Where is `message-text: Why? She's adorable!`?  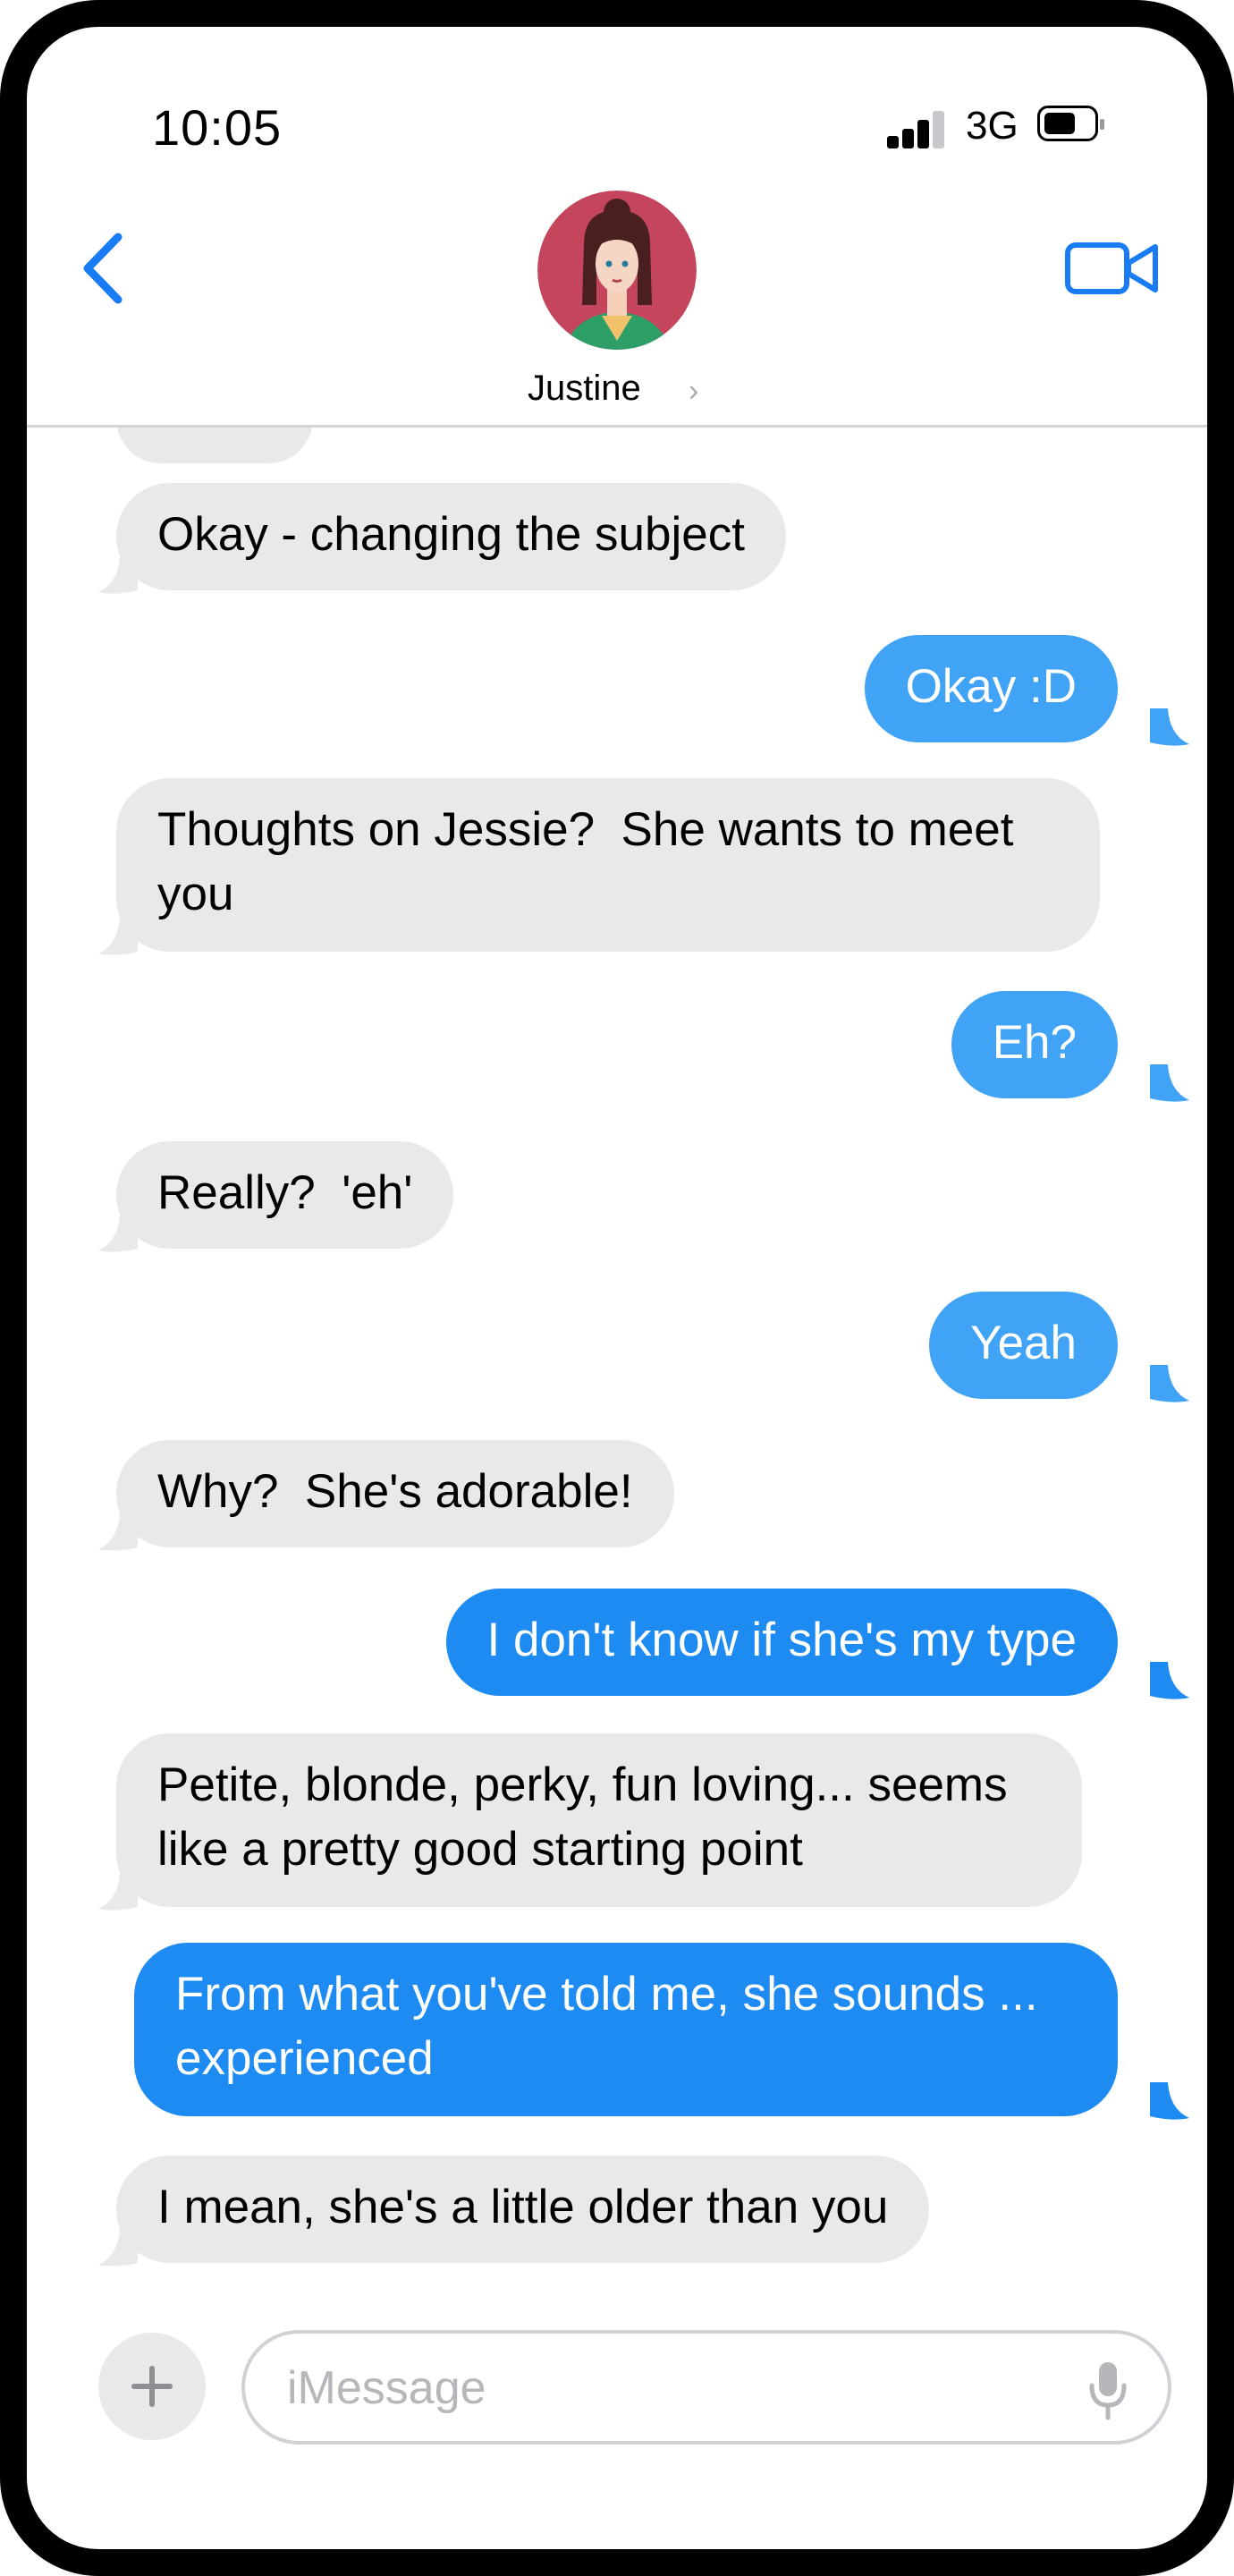 message-text: Why? She's adorable! is located at coordinates (395, 1491).